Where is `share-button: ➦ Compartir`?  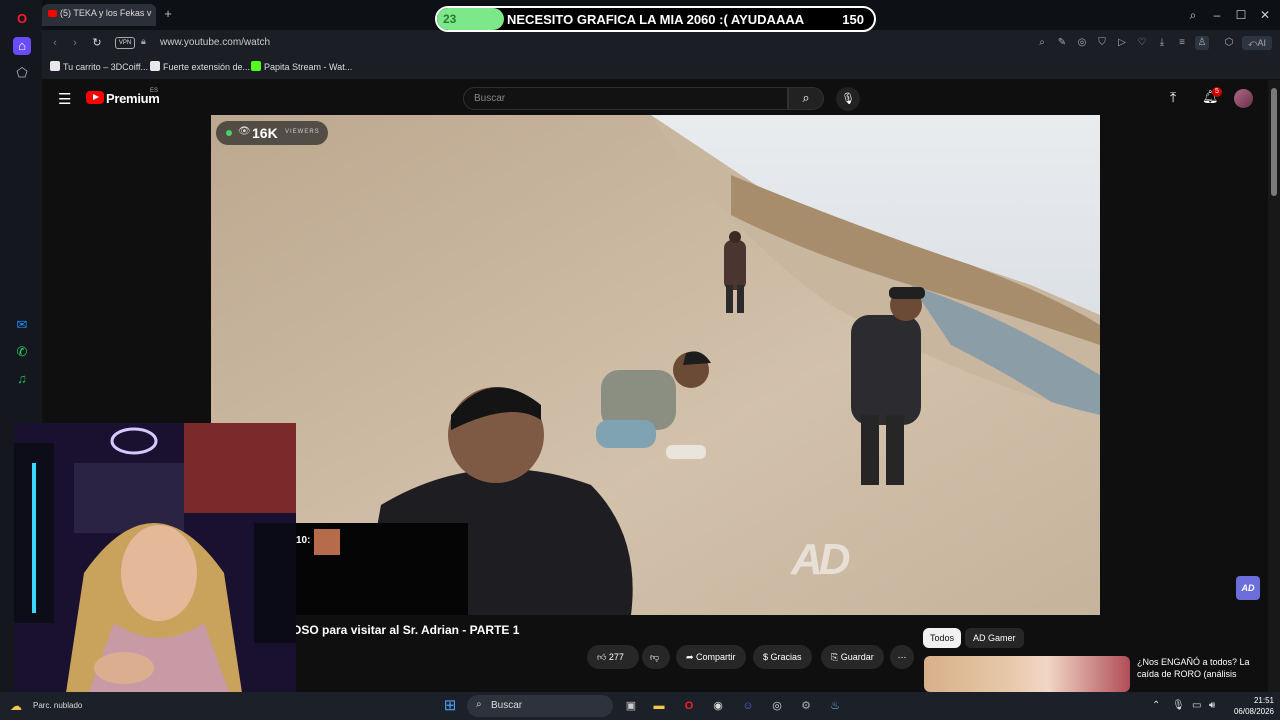 share-button: ➦ Compartir is located at coordinates (711, 657).